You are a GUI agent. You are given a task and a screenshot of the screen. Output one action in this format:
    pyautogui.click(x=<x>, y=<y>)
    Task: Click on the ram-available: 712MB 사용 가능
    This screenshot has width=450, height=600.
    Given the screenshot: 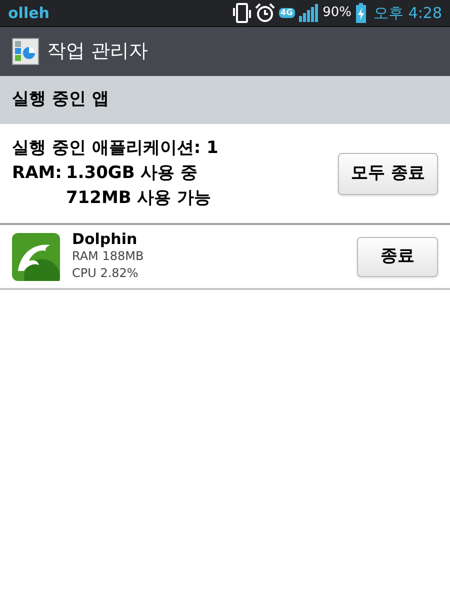 What is the action you would take?
    pyautogui.click(x=139, y=198)
    